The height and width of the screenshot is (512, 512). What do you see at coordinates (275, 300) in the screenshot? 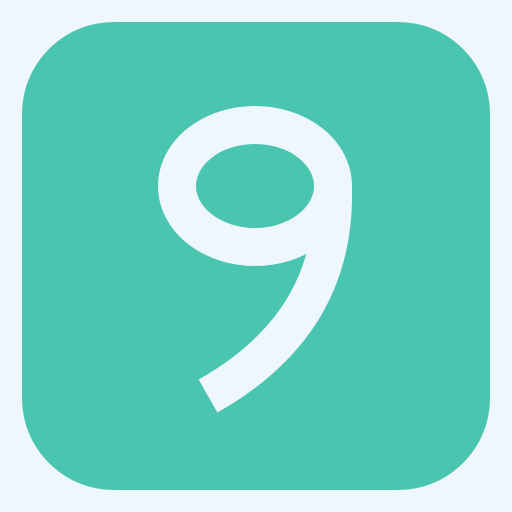
I see `nine-tail` at bounding box center [275, 300].